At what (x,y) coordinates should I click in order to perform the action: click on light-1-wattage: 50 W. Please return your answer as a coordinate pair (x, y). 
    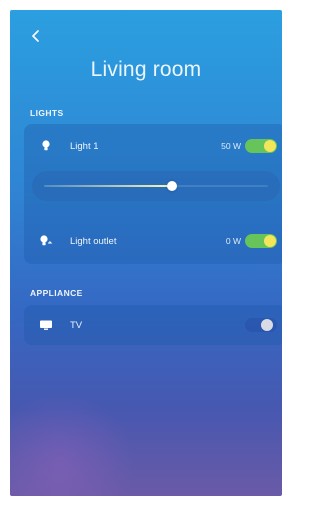
    Looking at the image, I should click on (231, 146).